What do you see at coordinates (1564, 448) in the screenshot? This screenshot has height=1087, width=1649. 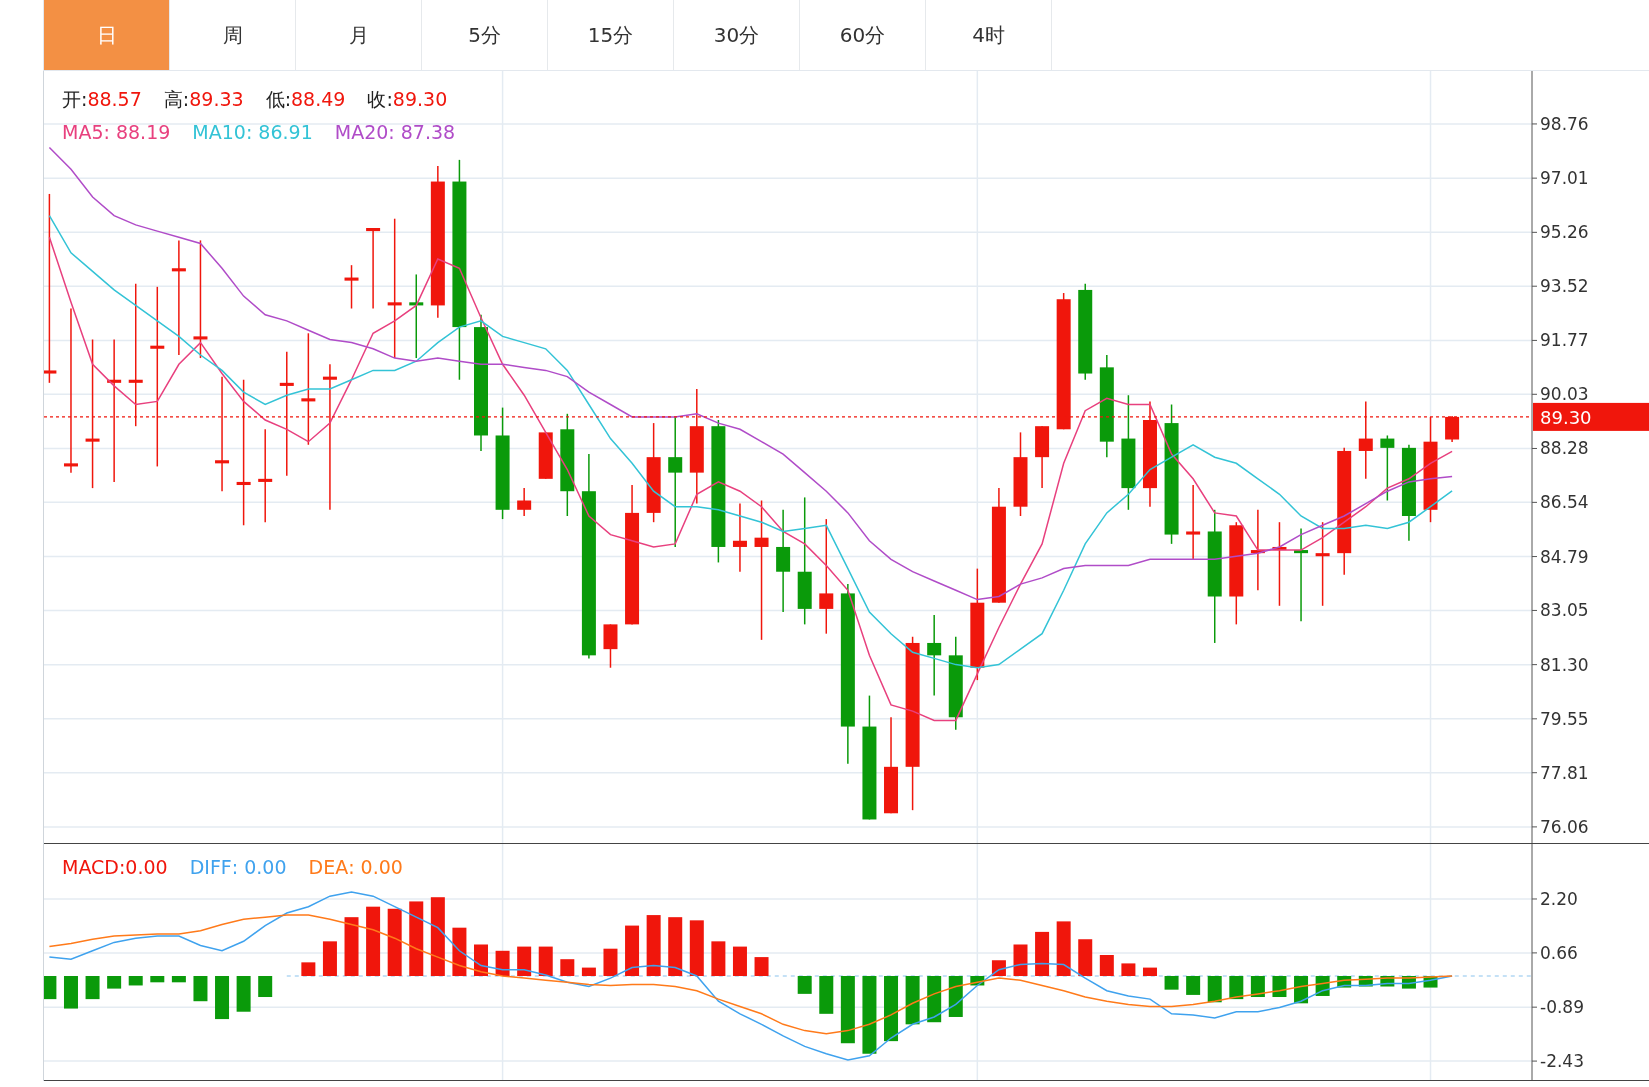 I see `axis-label: 88.28` at bounding box center [1564, 448].